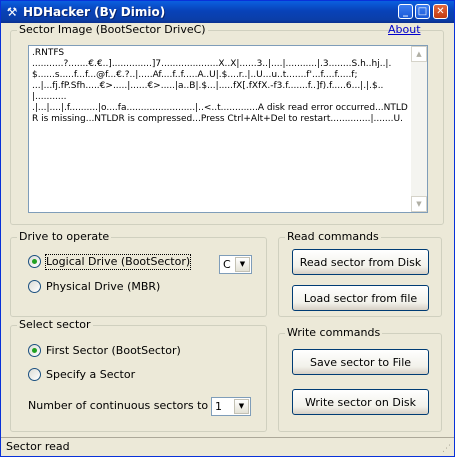  What do you see at coordinates (404, 30) in the screenshot?
I see `about-link: About` at bounding box center [404, 30].